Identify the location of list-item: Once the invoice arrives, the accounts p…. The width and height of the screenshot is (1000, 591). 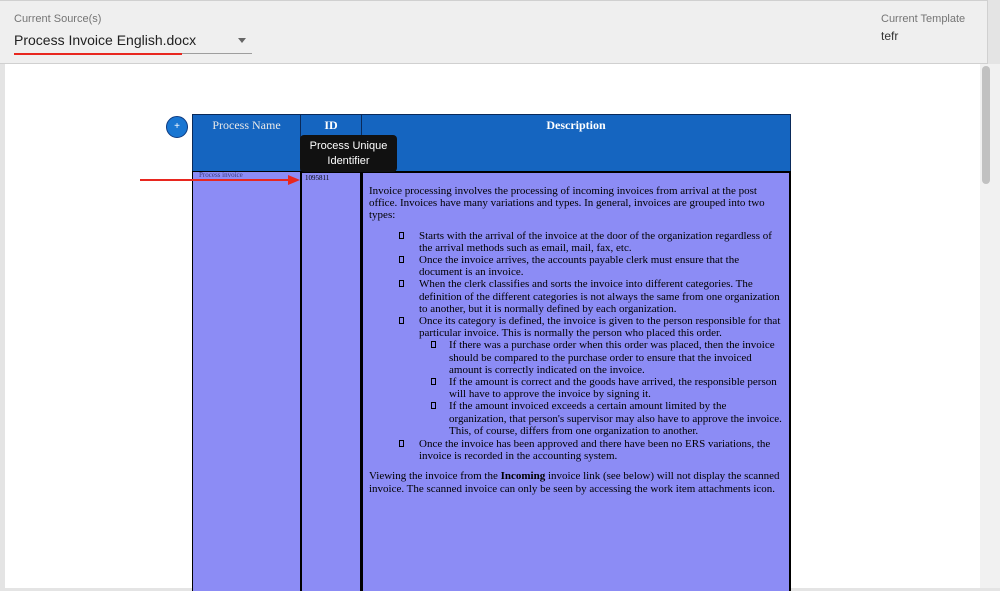
(576, 266).